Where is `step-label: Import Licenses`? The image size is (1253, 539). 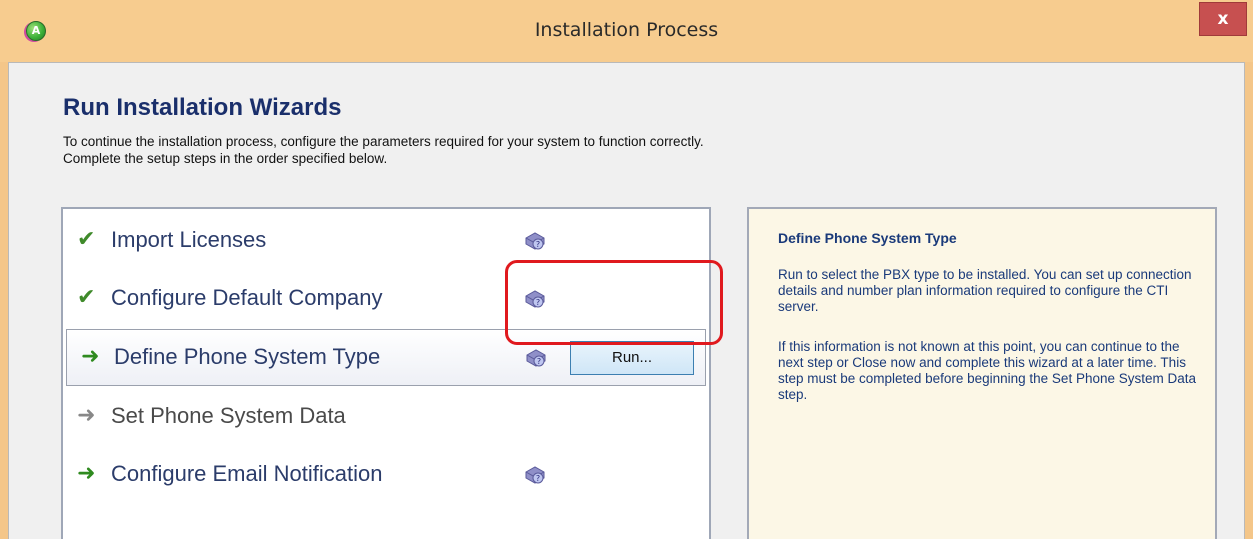
step-label: Import Licenses is located at coordinates (189, 239).